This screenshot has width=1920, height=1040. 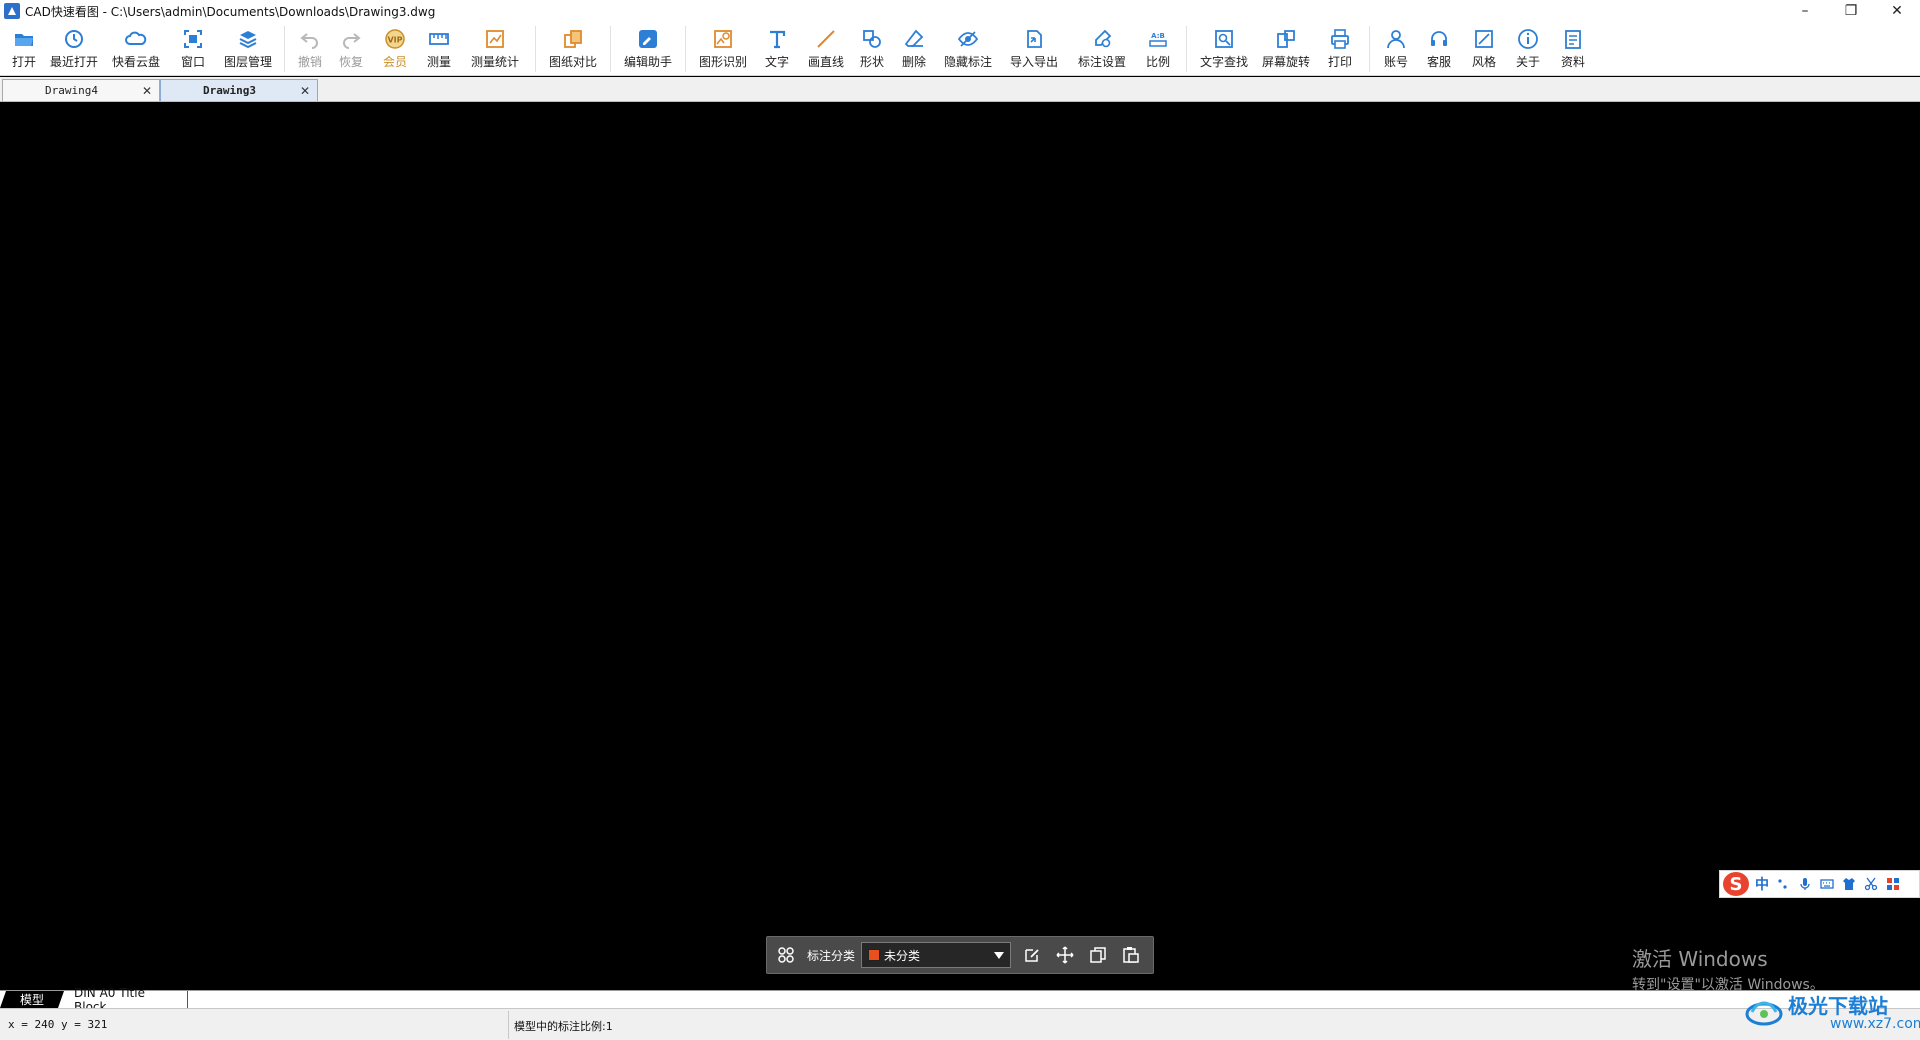 What do you see at coordinates (831, 955) in the screenshot?
I see `annotation-category-label: 标注分类` at bounding box center [831, 955].